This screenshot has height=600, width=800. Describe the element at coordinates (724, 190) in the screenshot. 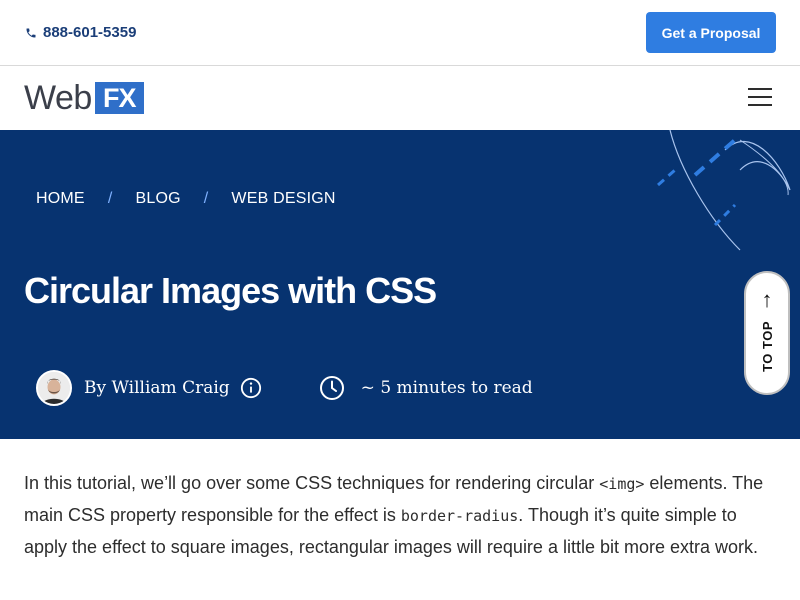

I see `decorative-swirl` at that location.